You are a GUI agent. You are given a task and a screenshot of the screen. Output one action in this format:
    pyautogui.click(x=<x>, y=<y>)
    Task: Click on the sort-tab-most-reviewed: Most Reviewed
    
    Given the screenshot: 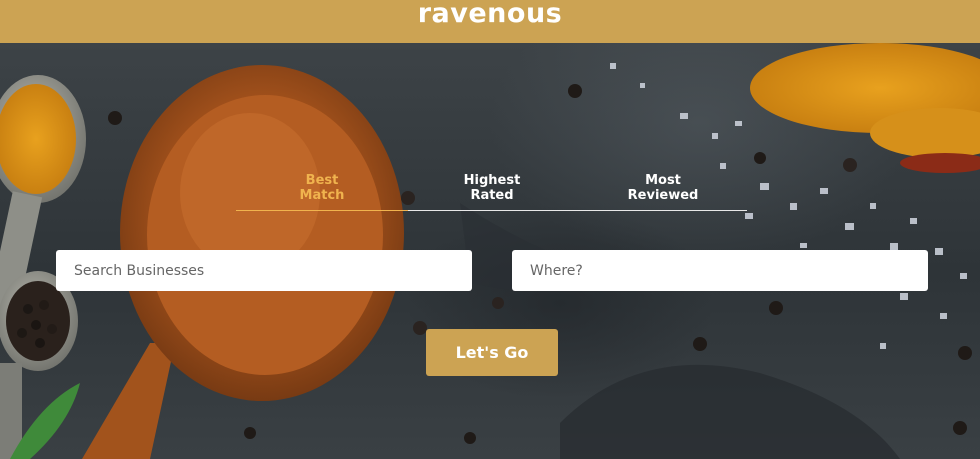 What is the action you would take?
    pyautogui.click(x=663, y=188)
    